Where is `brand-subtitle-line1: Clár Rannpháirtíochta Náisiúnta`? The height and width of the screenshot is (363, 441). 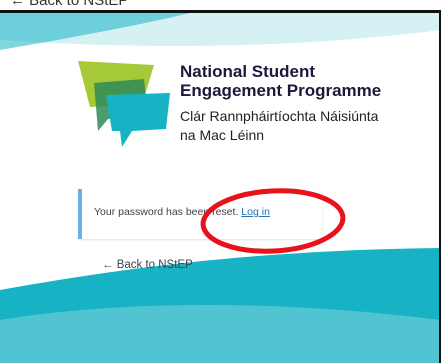
brand-subtitle-line1: Clár Rannpháirtíochta Náisiúnta is located at coordinates (279, 116).